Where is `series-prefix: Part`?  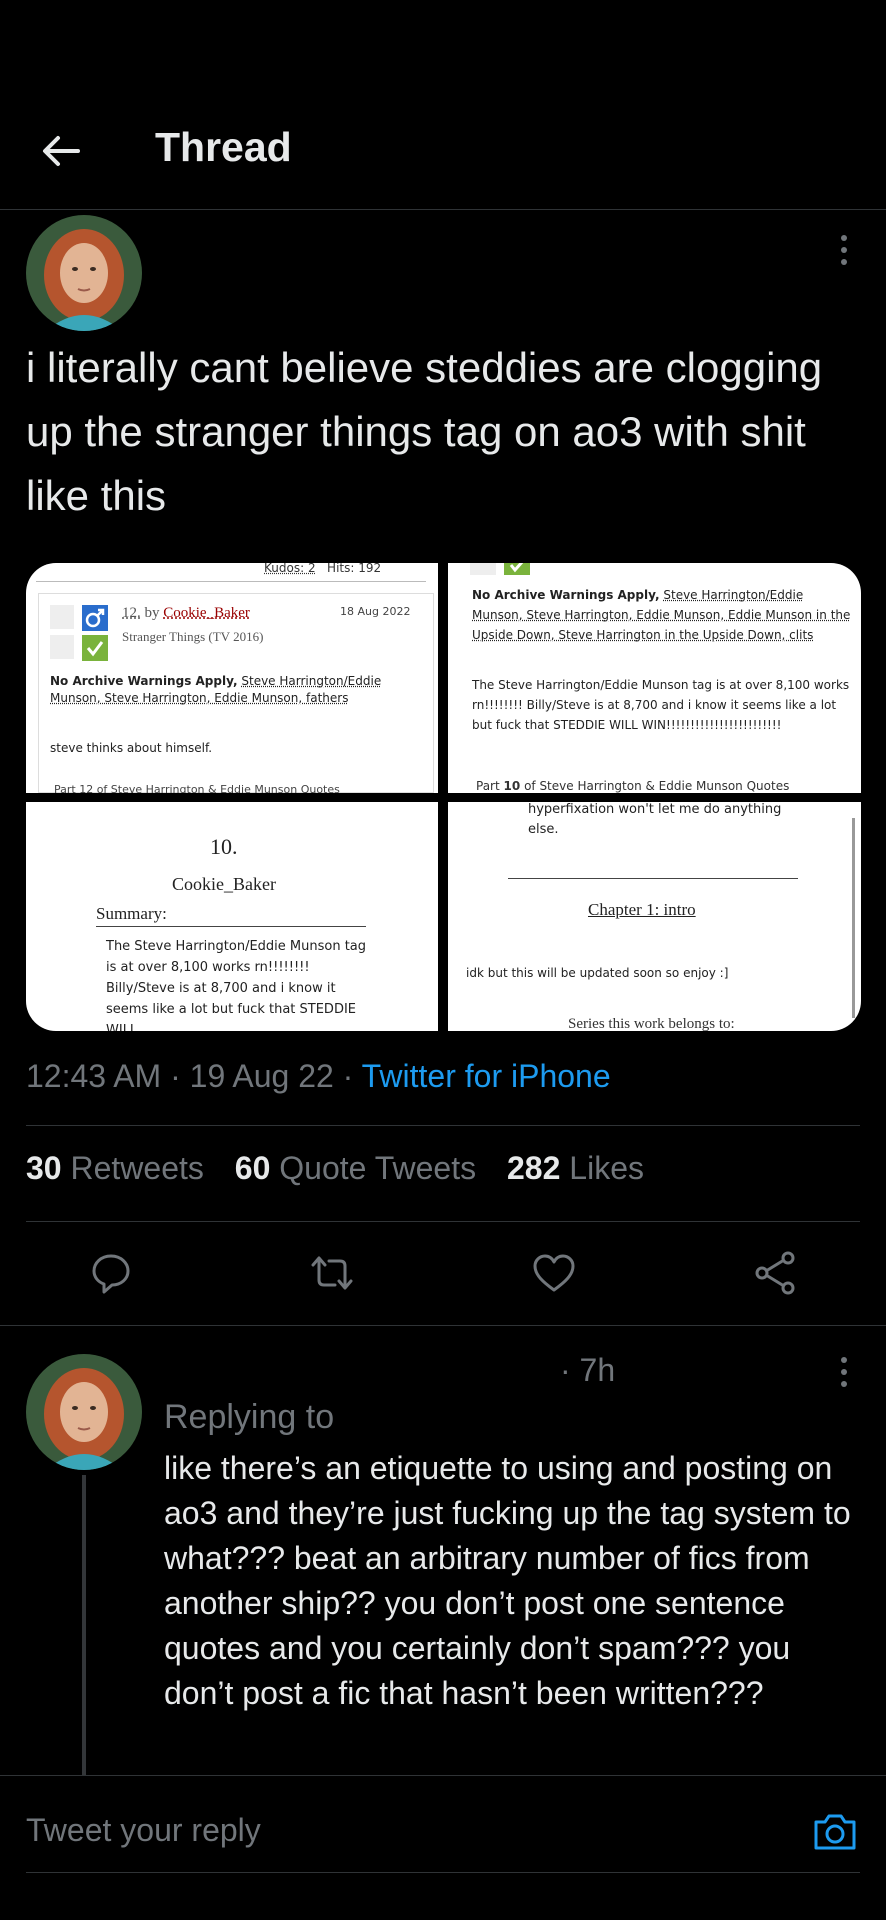 series-prefix: Part is located at coordinates (488, 786).